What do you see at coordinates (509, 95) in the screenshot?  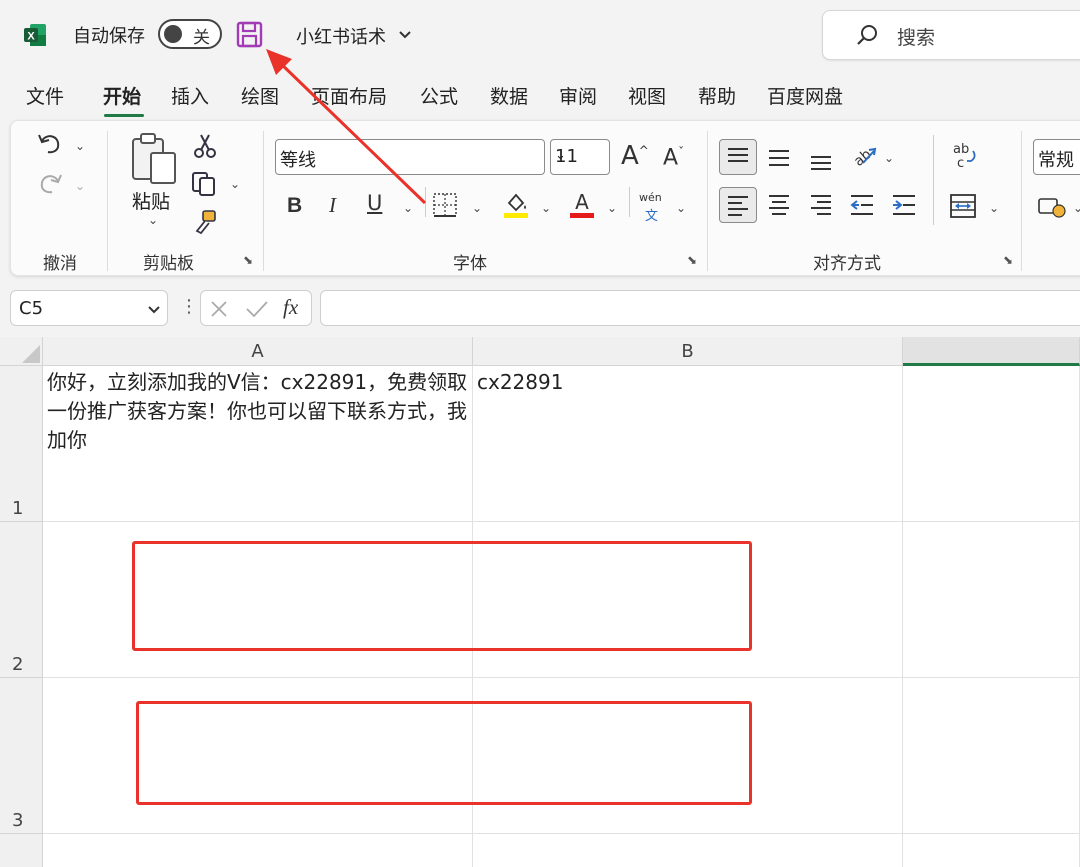 I see `tab-data: 数据` at bounding box center [509, 95].